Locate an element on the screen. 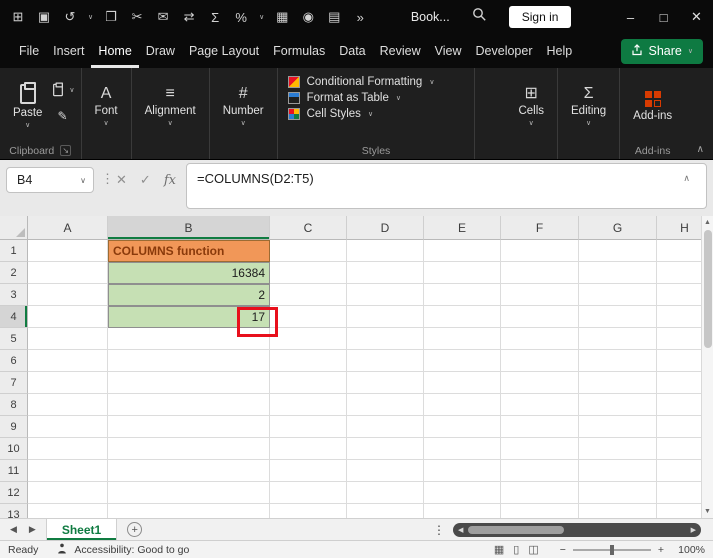  tab-developer: Developer is located at coordinates (504, 51).